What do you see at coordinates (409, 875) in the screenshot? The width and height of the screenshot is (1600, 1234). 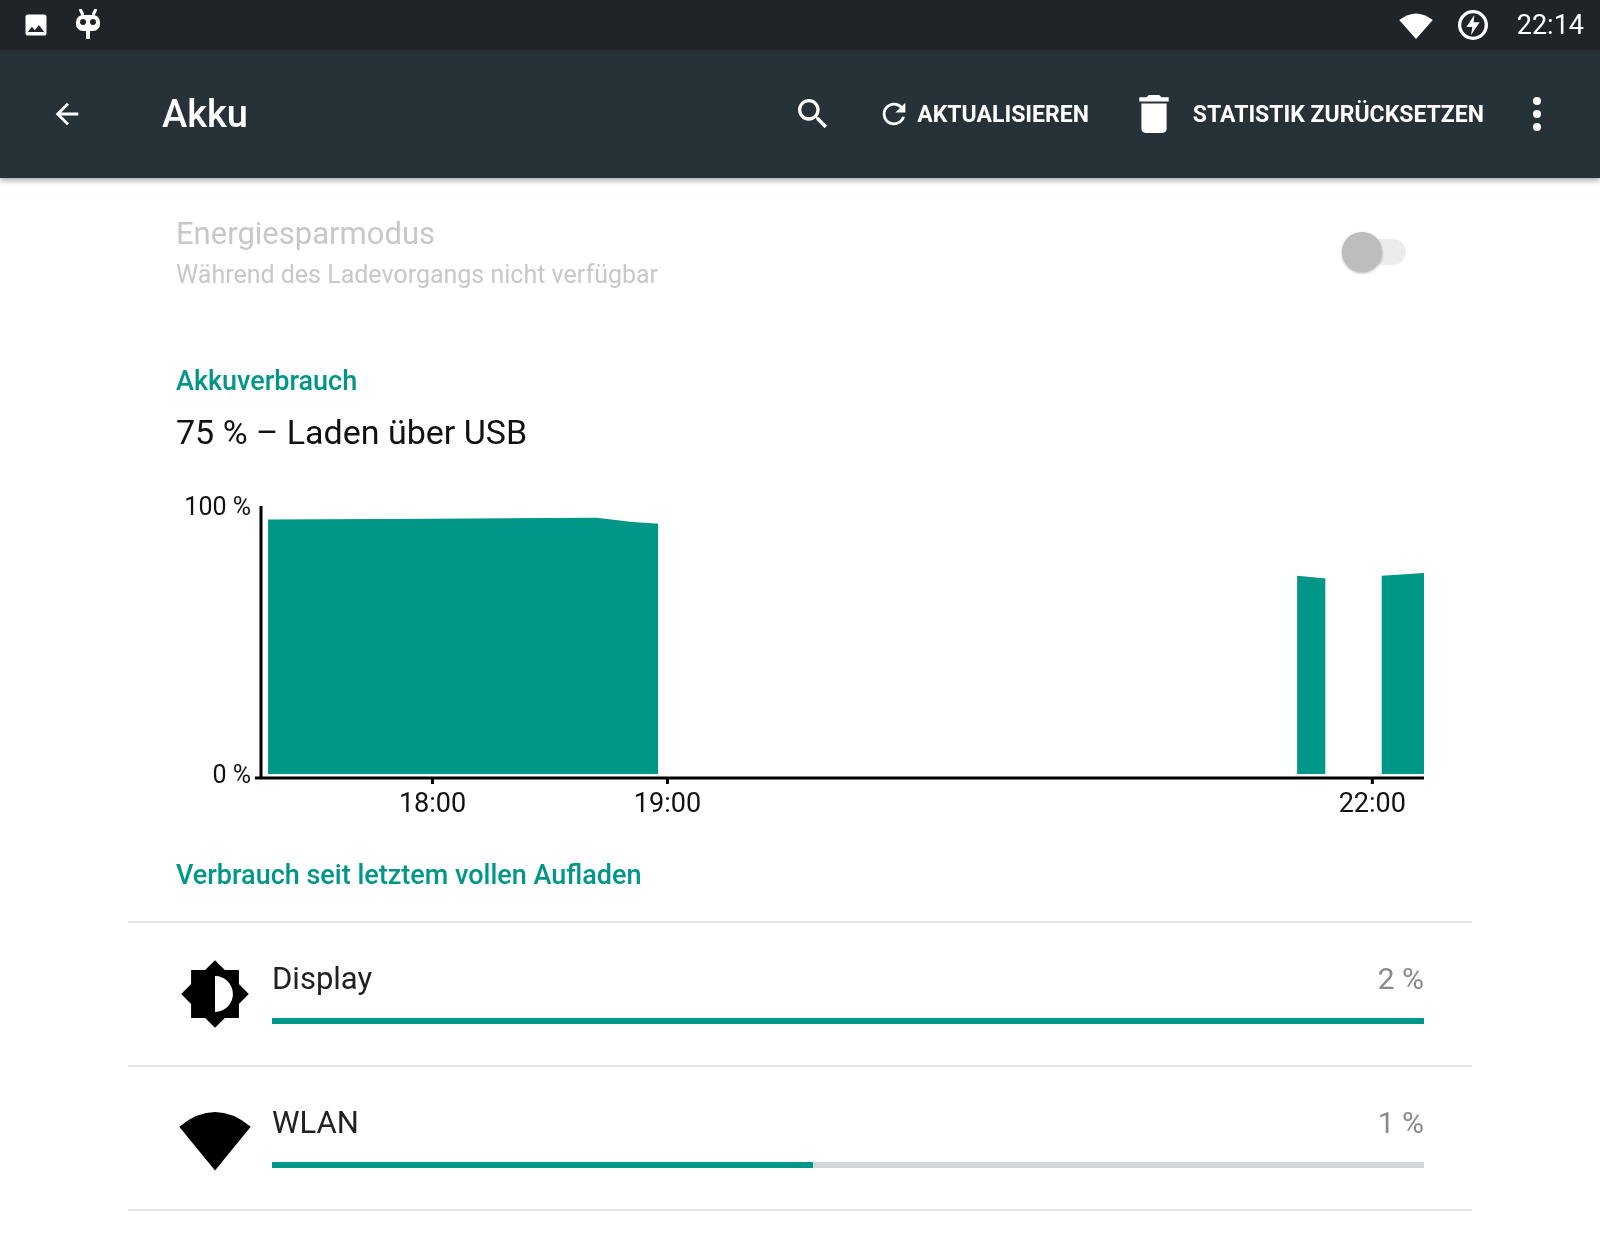 I see `section-header: Verbrauch seit letztem vollen Aufladen` at bounding box center [409, 875].